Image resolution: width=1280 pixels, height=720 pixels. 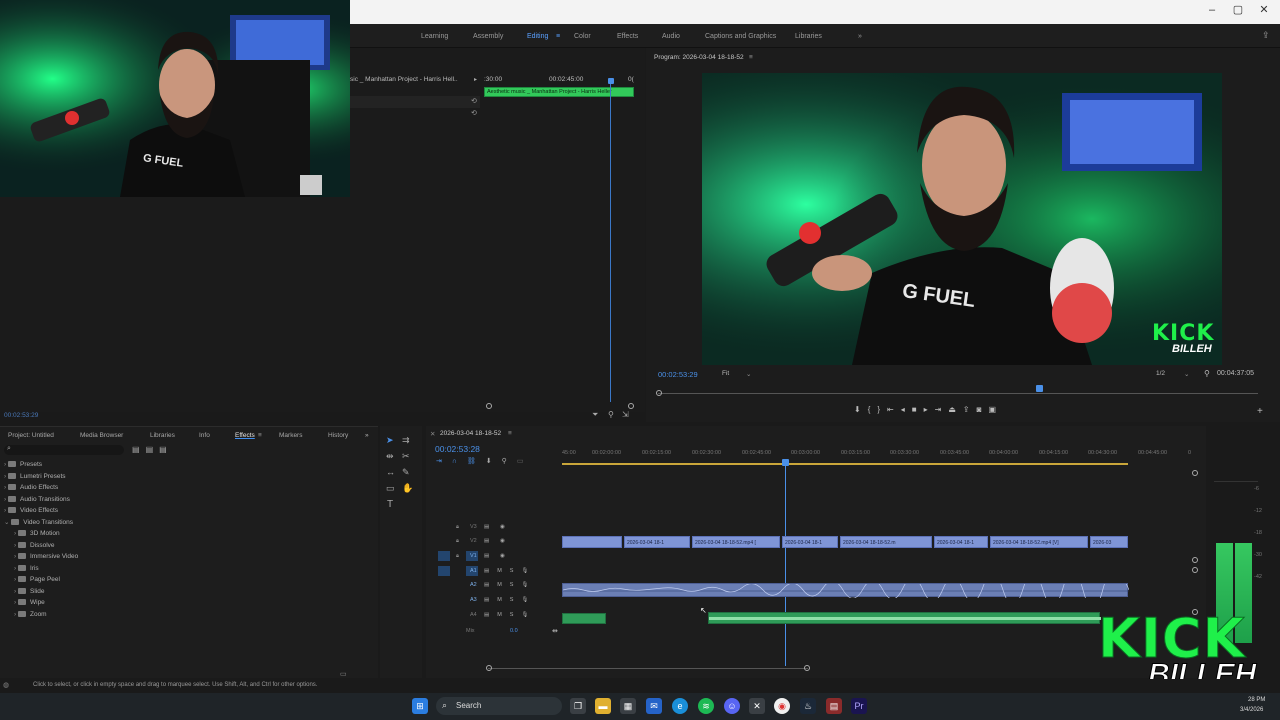 I want to click on tree-item-slide: › Slide, so click(x=189, y=592).